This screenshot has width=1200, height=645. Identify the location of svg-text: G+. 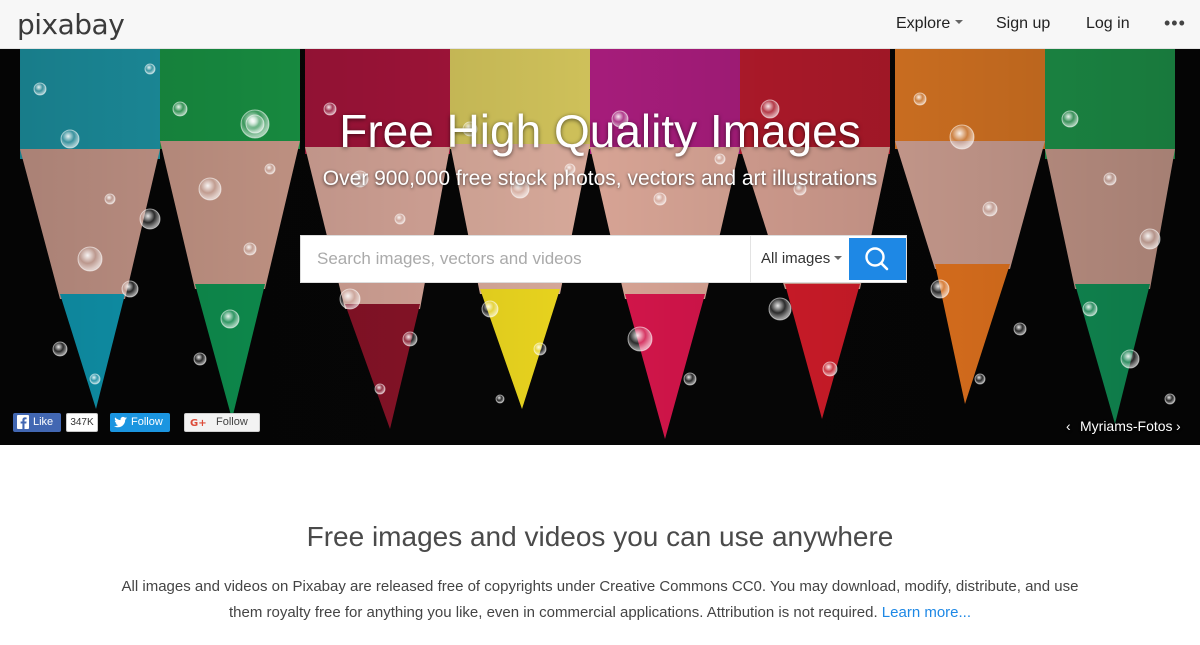
(198, 423).